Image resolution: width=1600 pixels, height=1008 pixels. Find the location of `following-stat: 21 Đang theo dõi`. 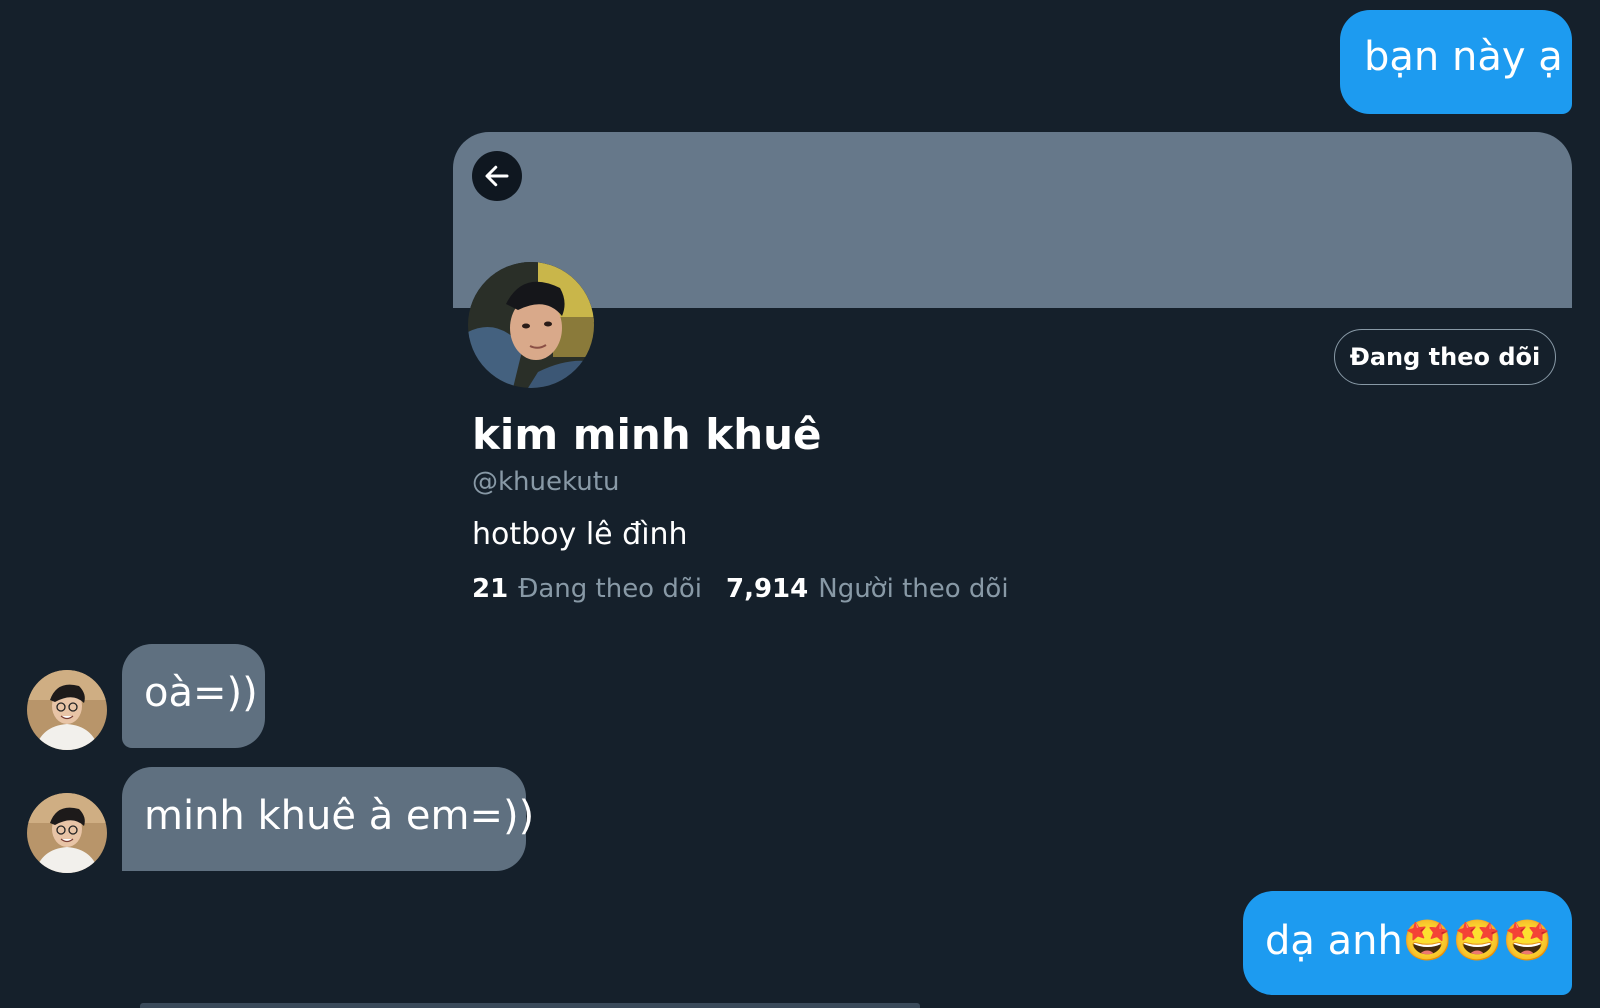

following-stat: 21 Đang theo dõi is located at coordinates (587, 589).